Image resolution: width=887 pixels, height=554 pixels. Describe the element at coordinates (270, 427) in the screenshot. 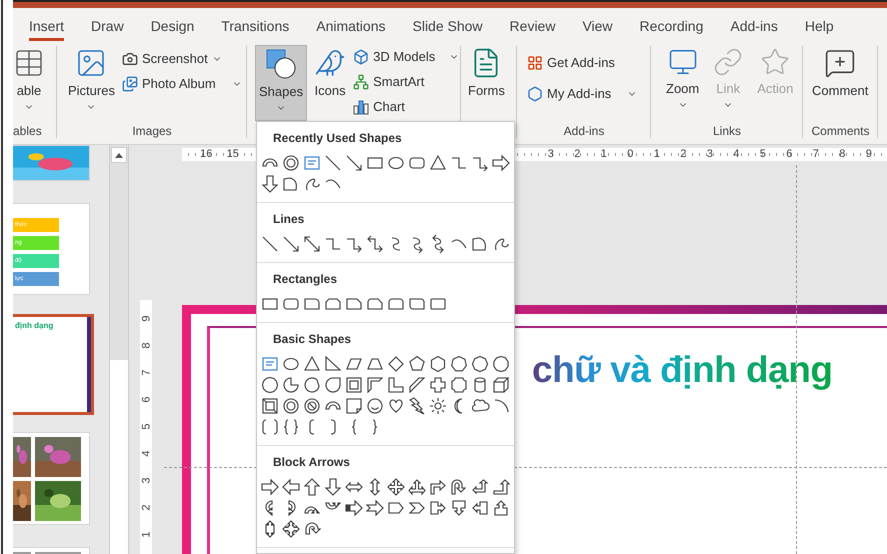

I see `bracket-pair-icon` at that location.